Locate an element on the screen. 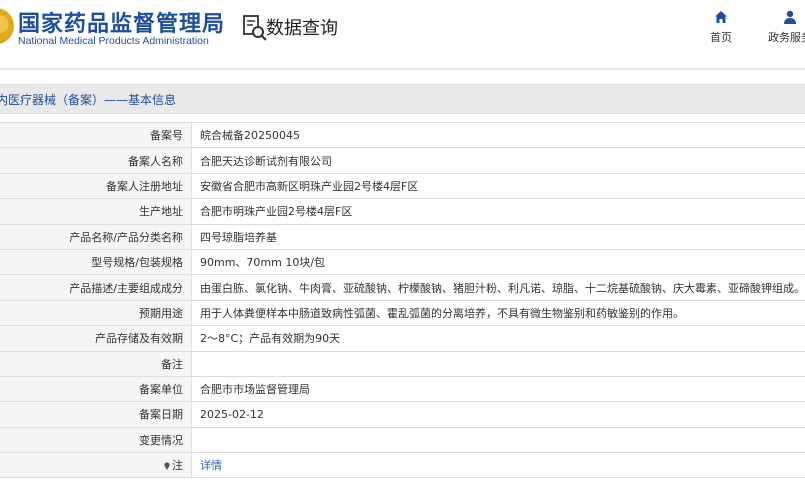 Image resolution: width=805 pixels, height=492 pixels. table-row: 生产地址 合肥市明珠产业园2号楼4层F区 is located at coordinates (402, 211).